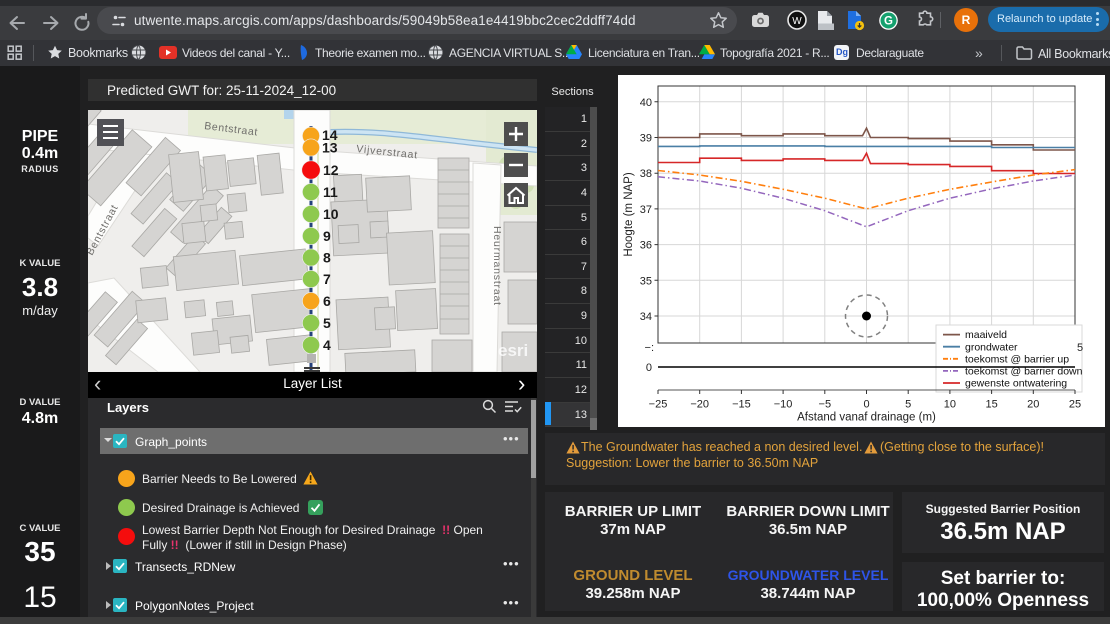 Image resolution: width=1110 pixels, height=624 pixels. I want to click on svg-text: 9, so click(327, 236).